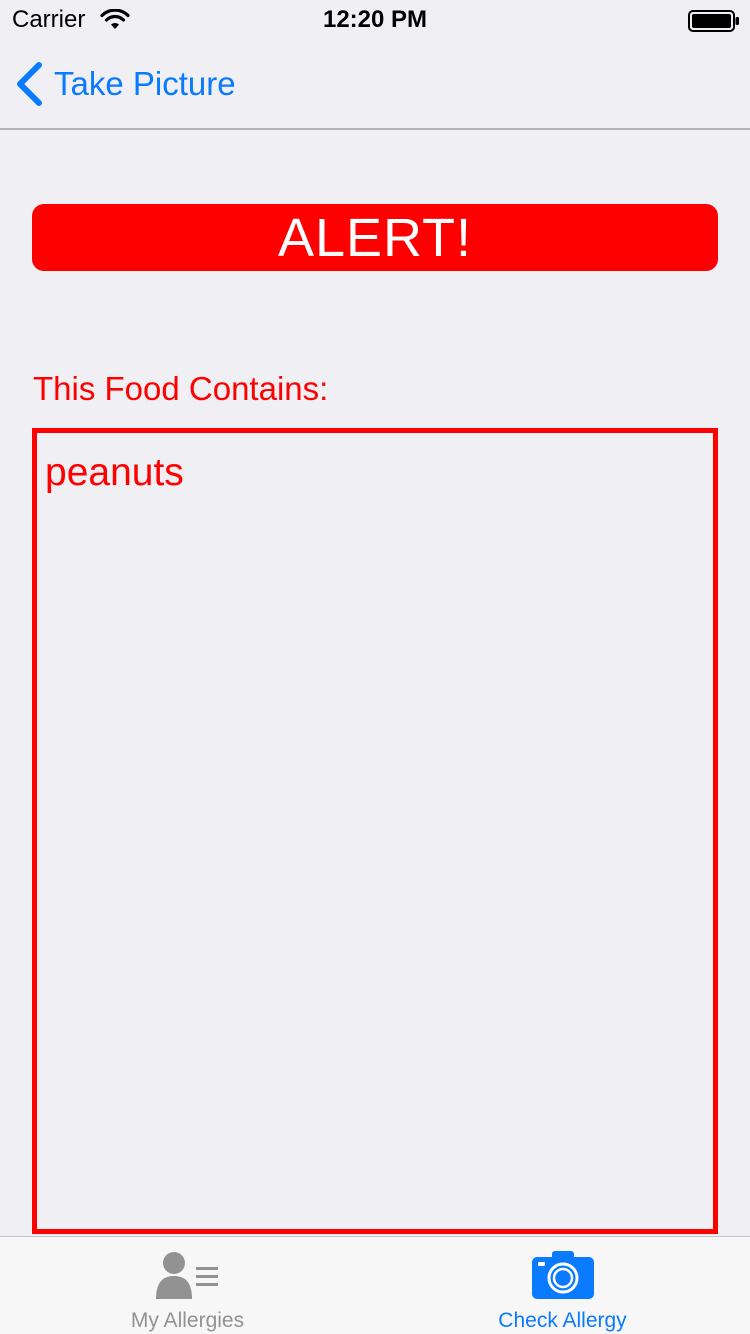 The image size is (750, 1334). I want to click on battery-icon, so click(713, 21).